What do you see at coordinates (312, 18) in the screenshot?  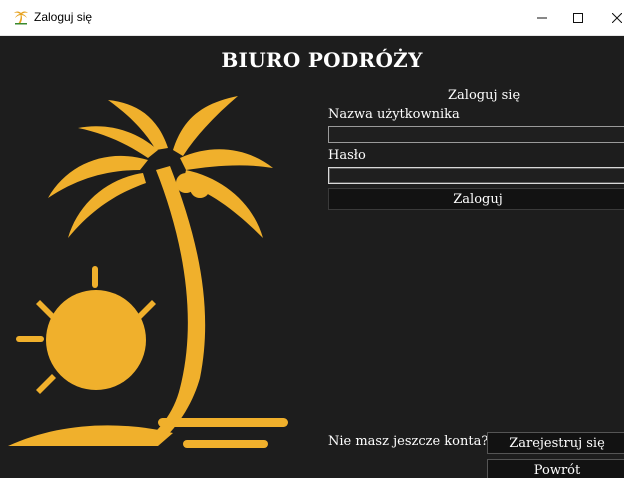 I see `window-titlebar: Zaloguj się` at bounding box center [312, 18].